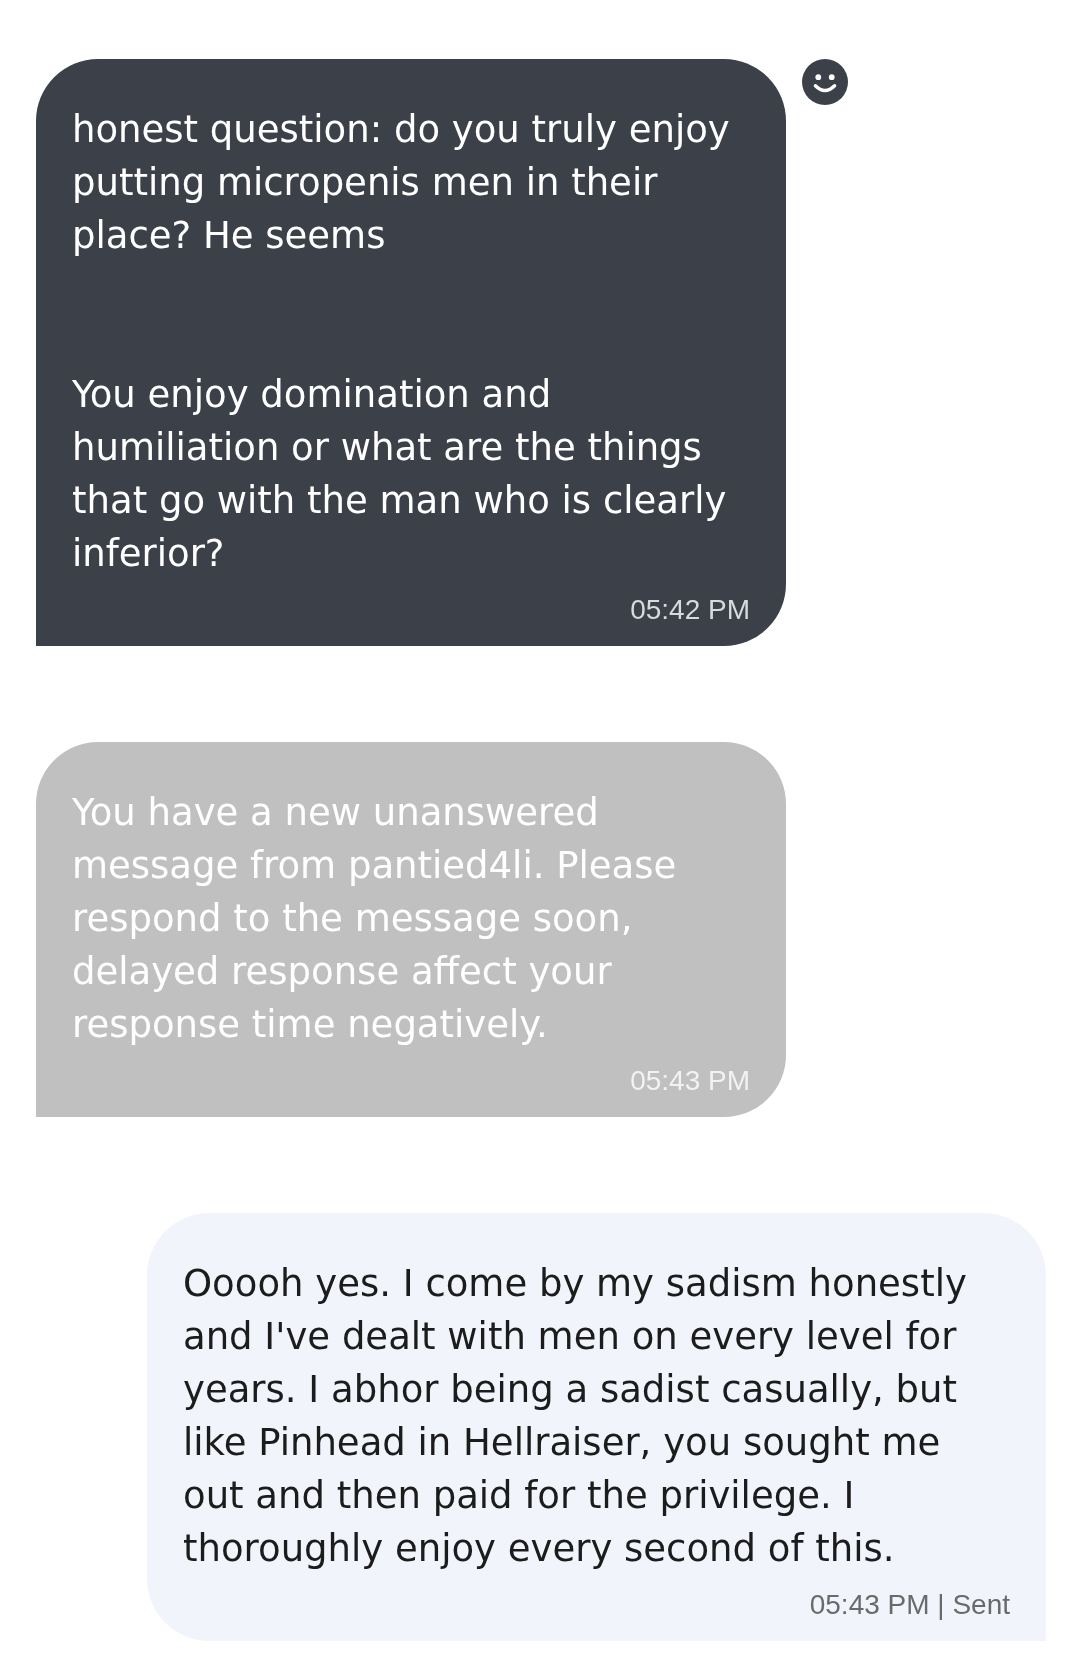  Describe the element at coordinates (909, 1605) in the screenshot. I see `message-time: 05:43 PM | Sent` at that location.